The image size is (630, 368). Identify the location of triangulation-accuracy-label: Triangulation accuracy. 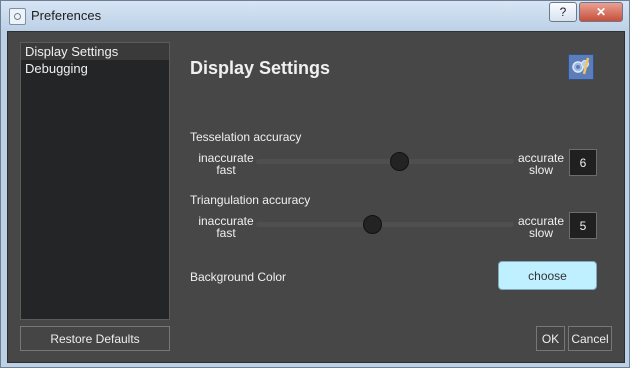
(250, 200).